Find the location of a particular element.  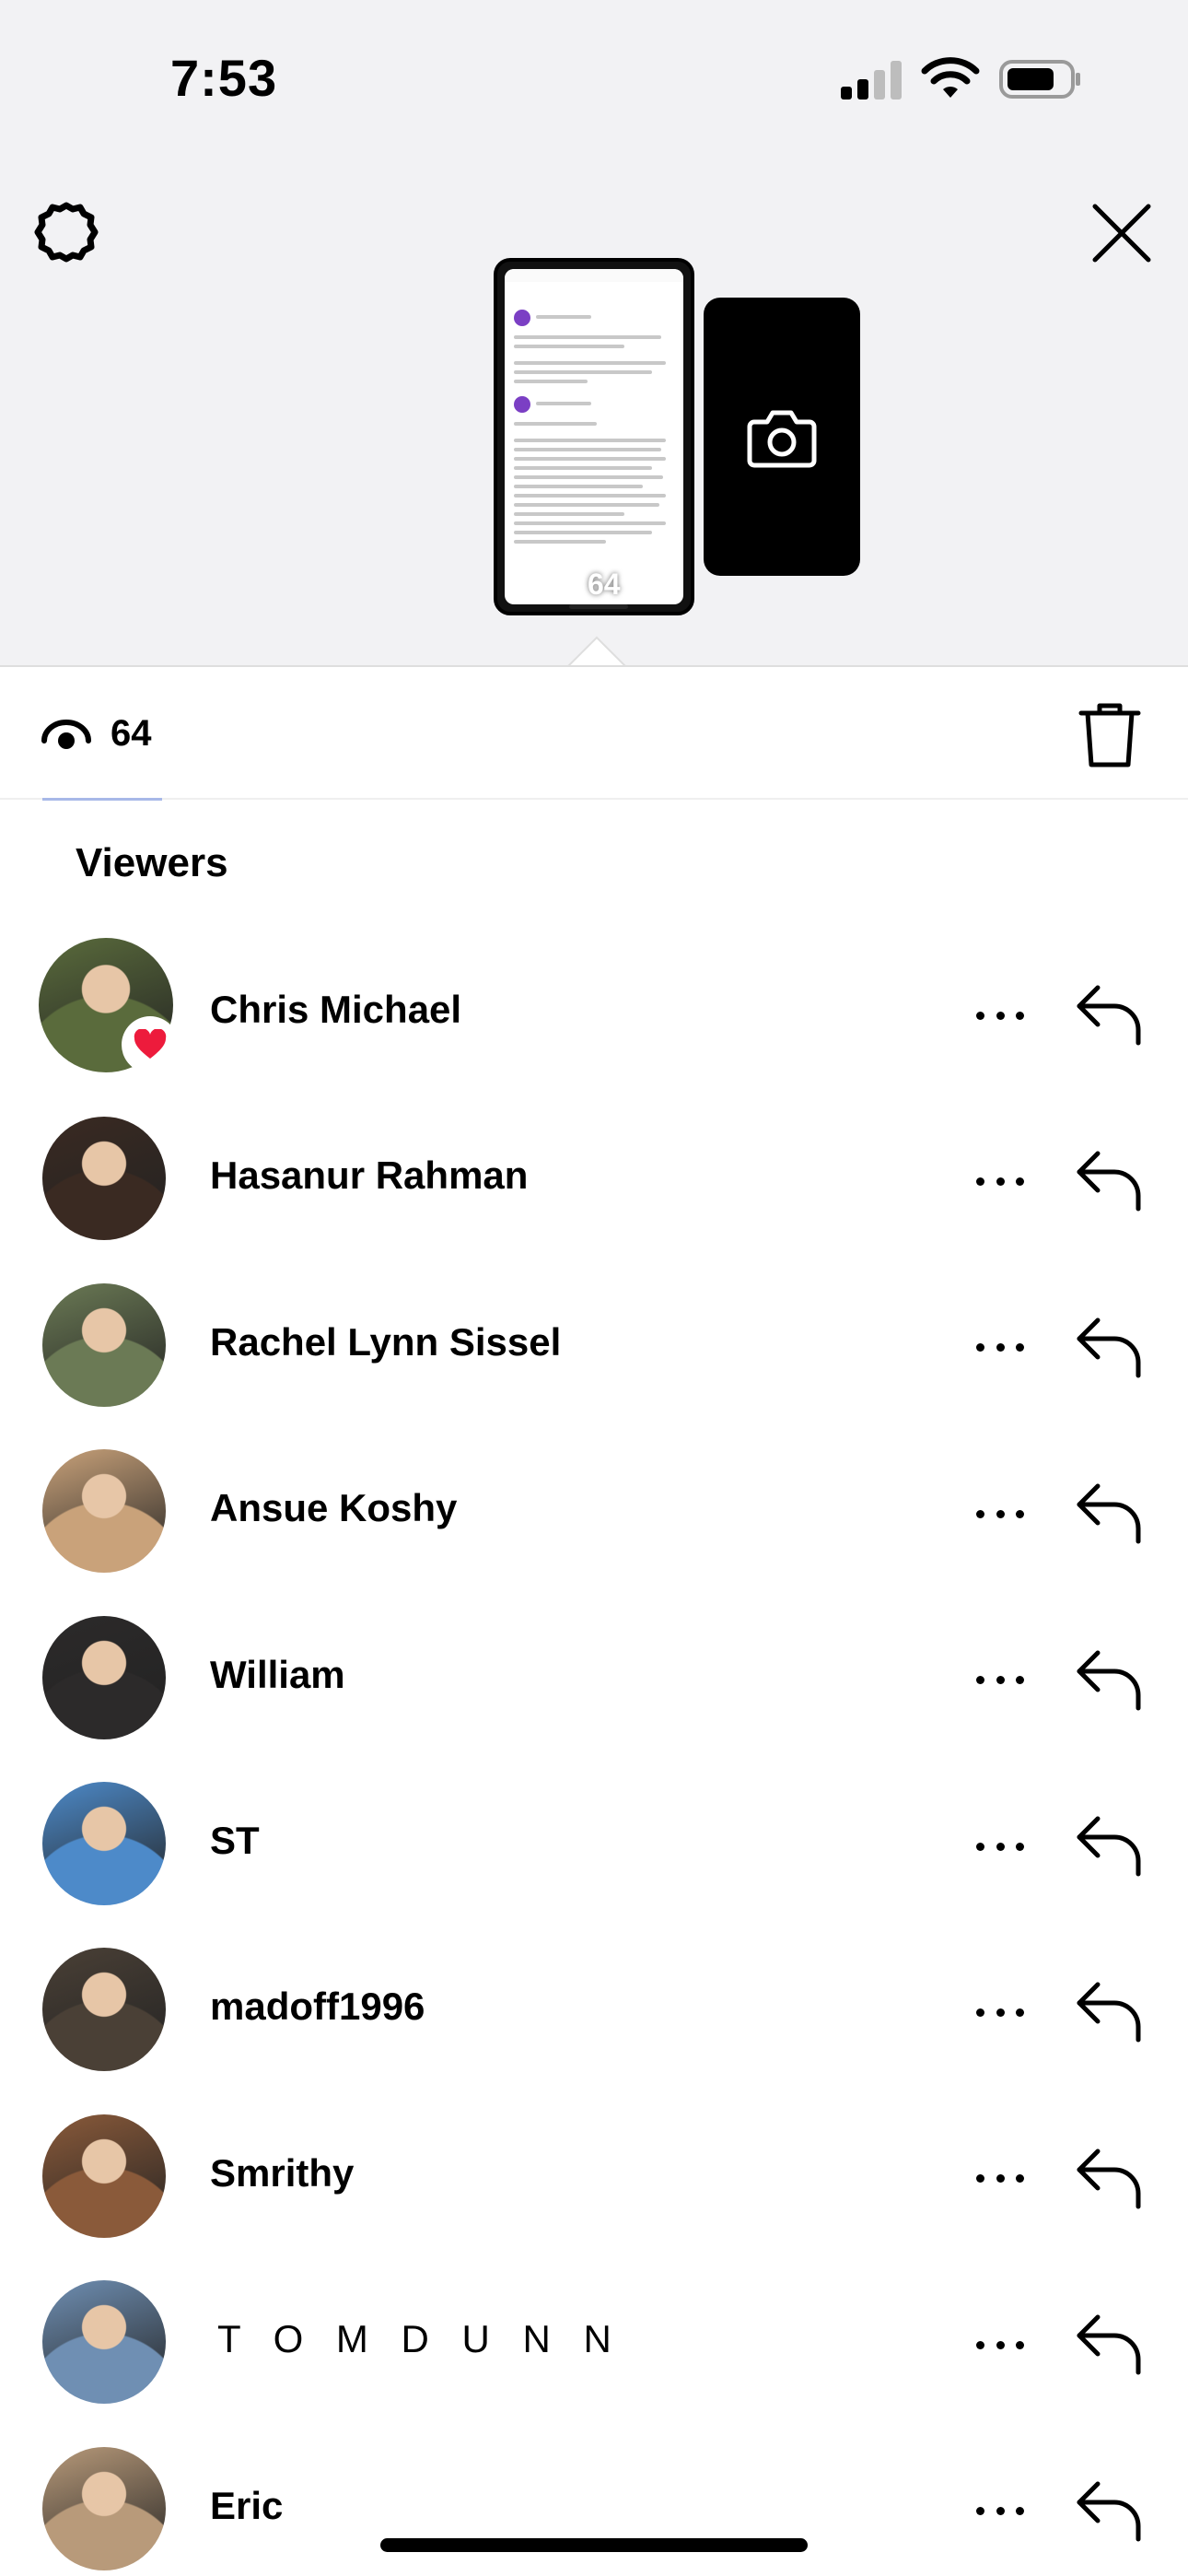

battery-icon is located at coordinates (1039, 79).